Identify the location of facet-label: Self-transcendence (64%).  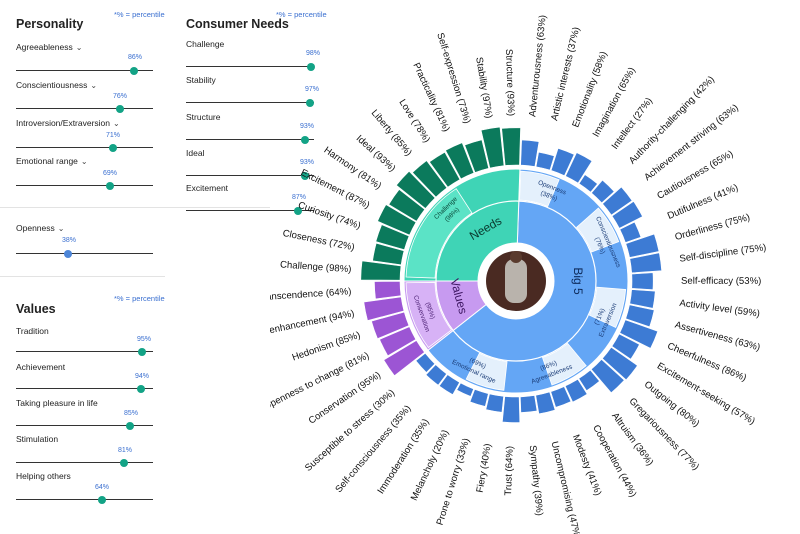
(311, 295).